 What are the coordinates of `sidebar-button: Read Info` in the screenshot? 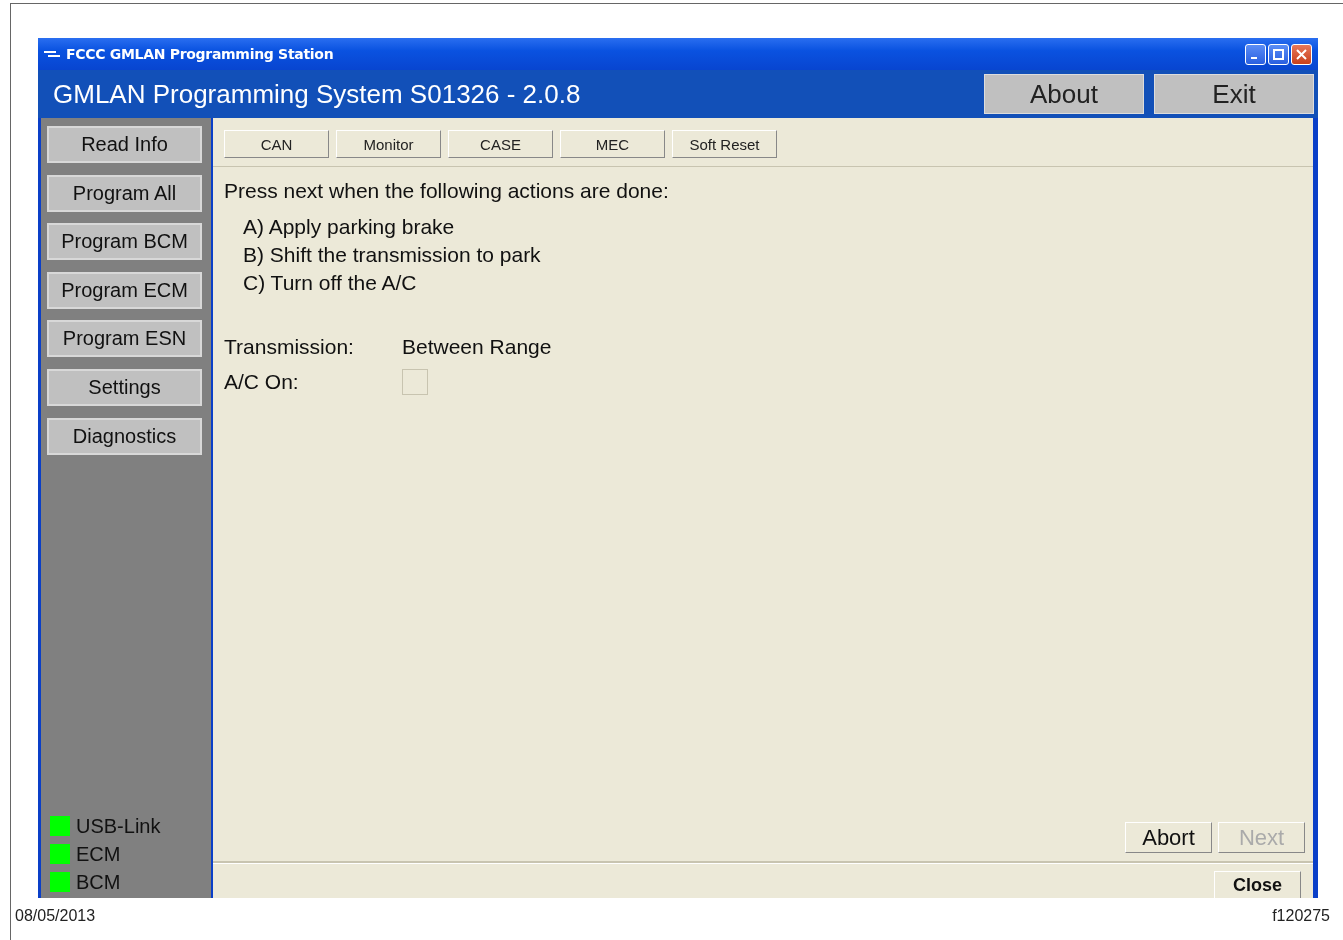 It's located at (124, 144).